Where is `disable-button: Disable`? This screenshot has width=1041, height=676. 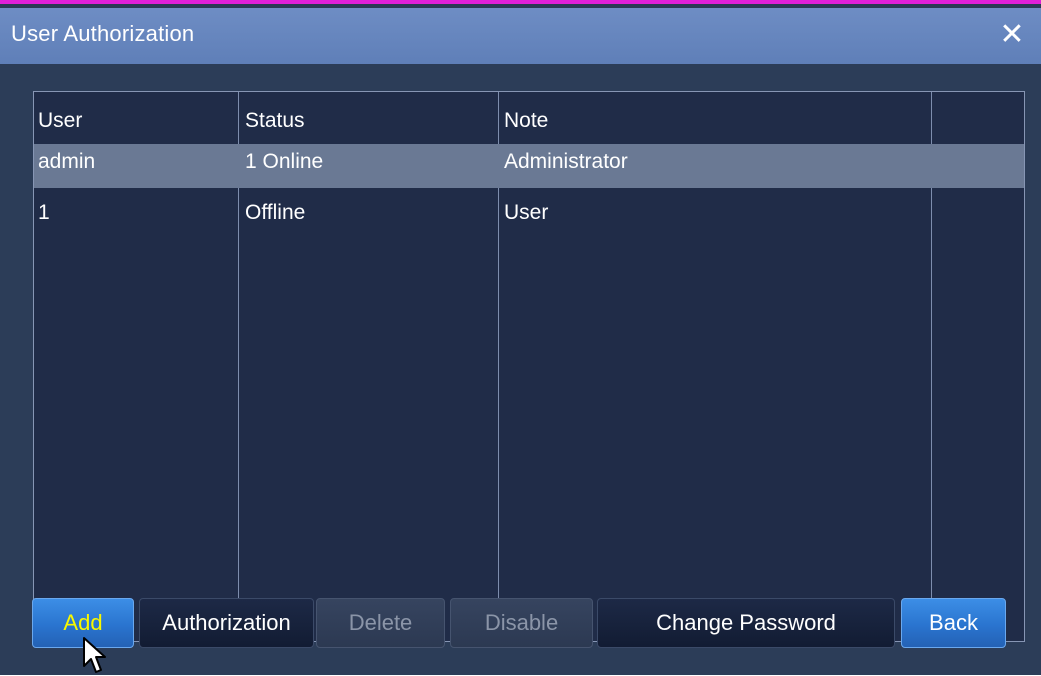 disable-button: Disable is located at coordinates (521, 623).